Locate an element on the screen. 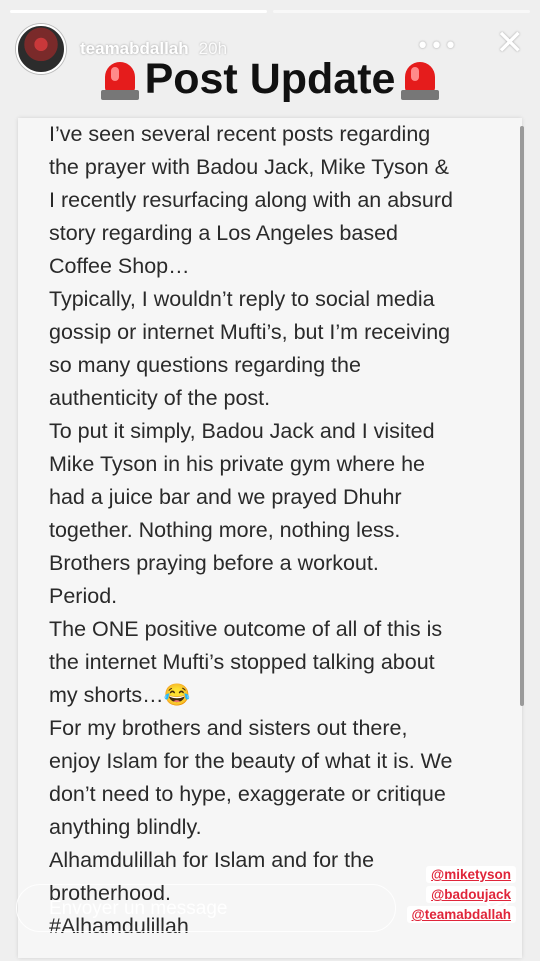  post-title: Post Update is located at coordinates (270, 79).